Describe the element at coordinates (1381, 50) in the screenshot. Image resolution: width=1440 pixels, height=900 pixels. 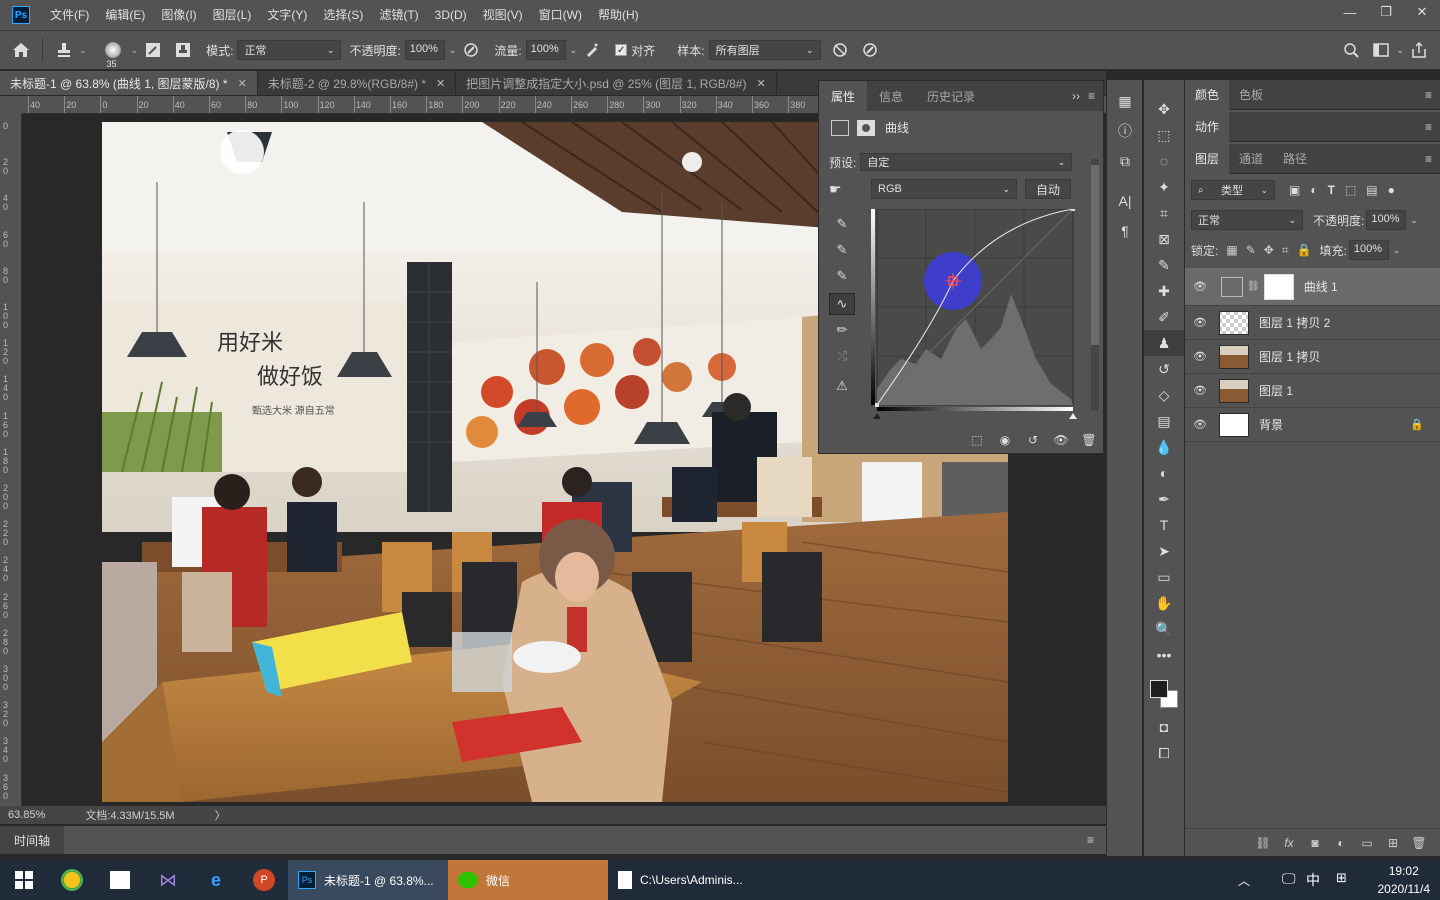
I see `workspace-icon` at that location.